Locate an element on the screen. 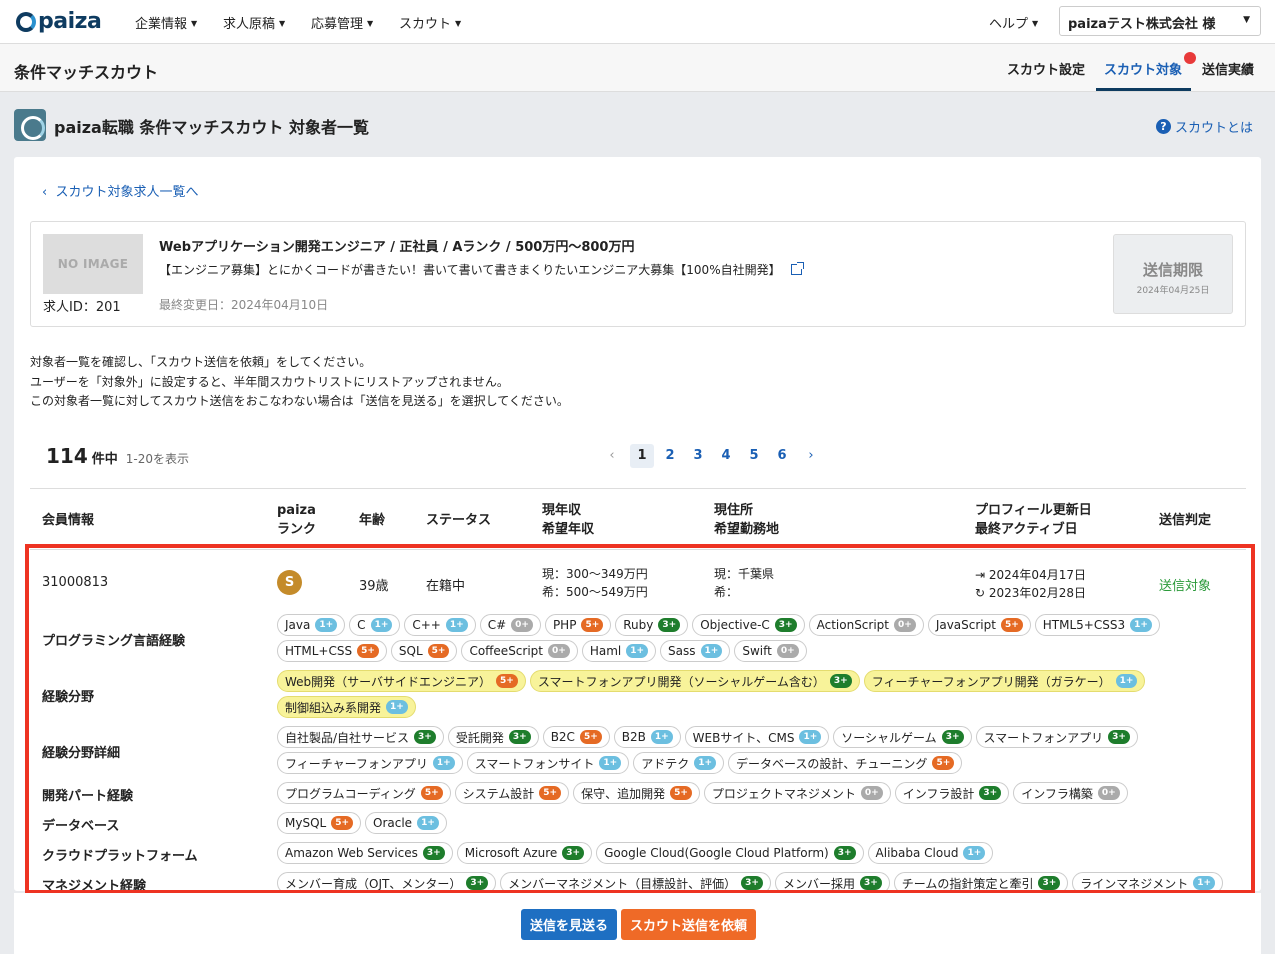 The width and height of the screenshot is (1275, 954). menu-help: ヘルプ ▼ is located at coordinates (1013, 22).